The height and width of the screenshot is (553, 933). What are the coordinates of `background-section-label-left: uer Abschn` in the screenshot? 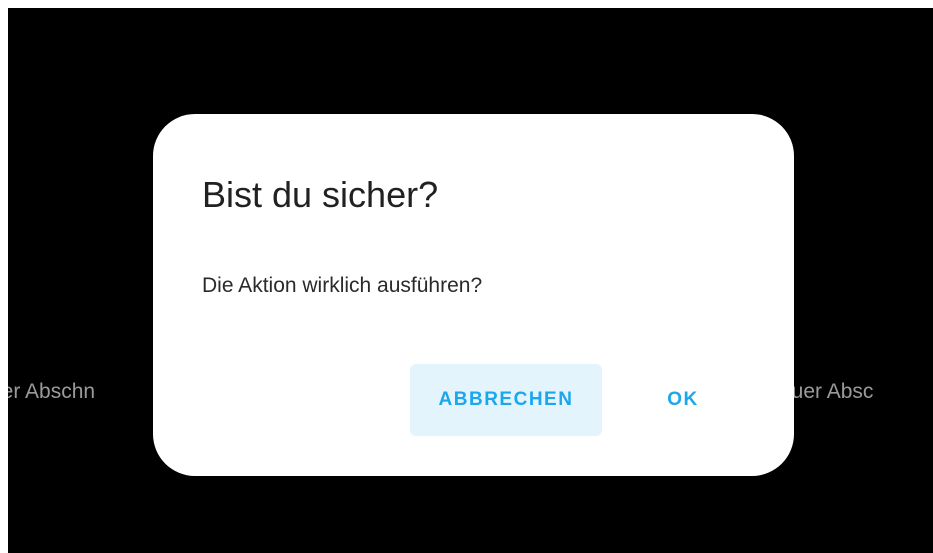 It's located at (52, 391).